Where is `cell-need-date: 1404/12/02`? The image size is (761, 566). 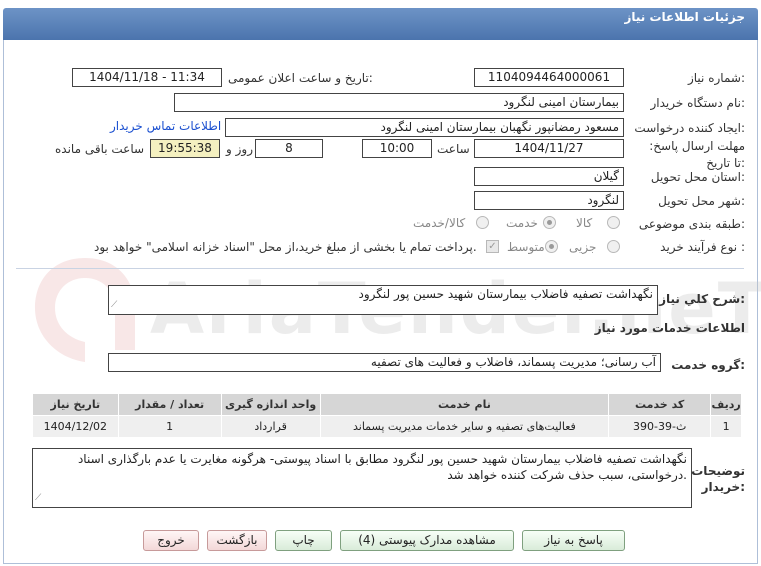
cell-need-date: 1404/12/02 is located at coordinates (75, 426).